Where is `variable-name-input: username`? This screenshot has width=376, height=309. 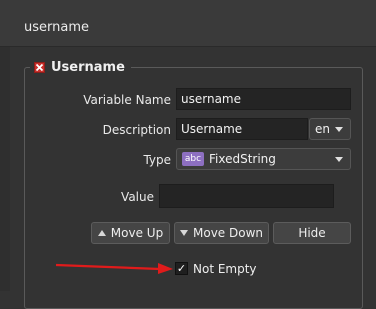
variable-name-input: username is located at coordinates (263, 99).